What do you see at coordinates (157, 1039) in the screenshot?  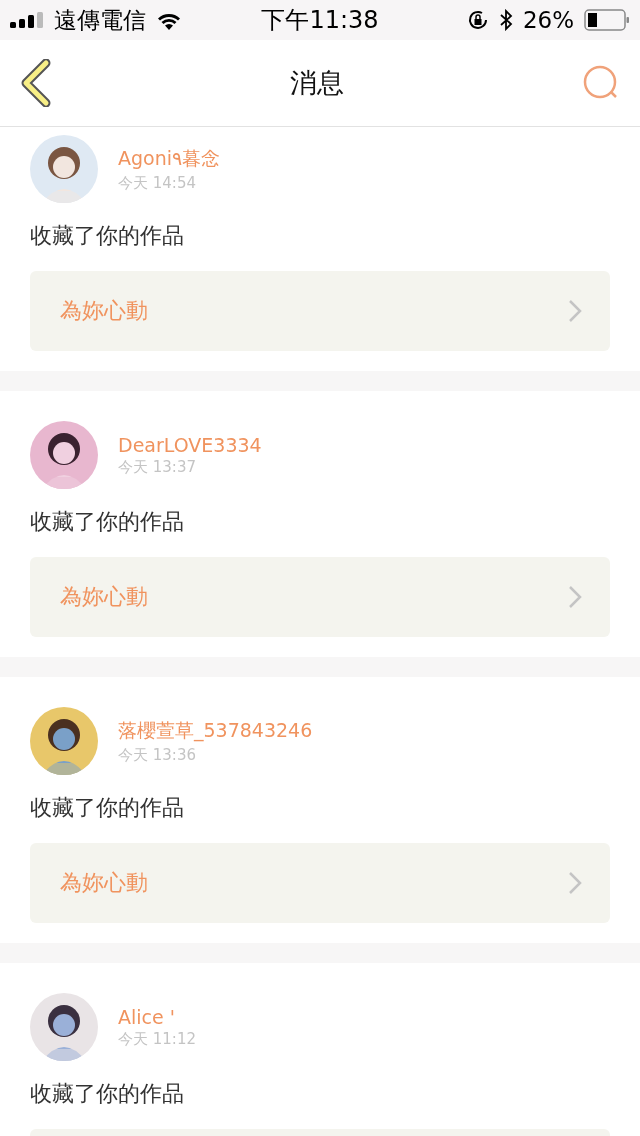 I see `message-time: 今天 11:12` at bounding box center [157, 1039].